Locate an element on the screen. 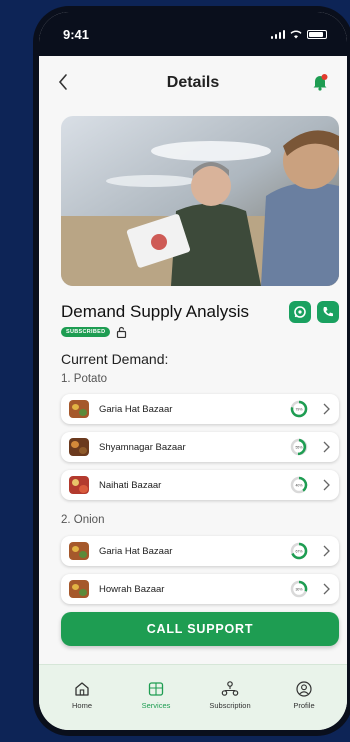  page-title: Details is located at coordinates (193, 82).